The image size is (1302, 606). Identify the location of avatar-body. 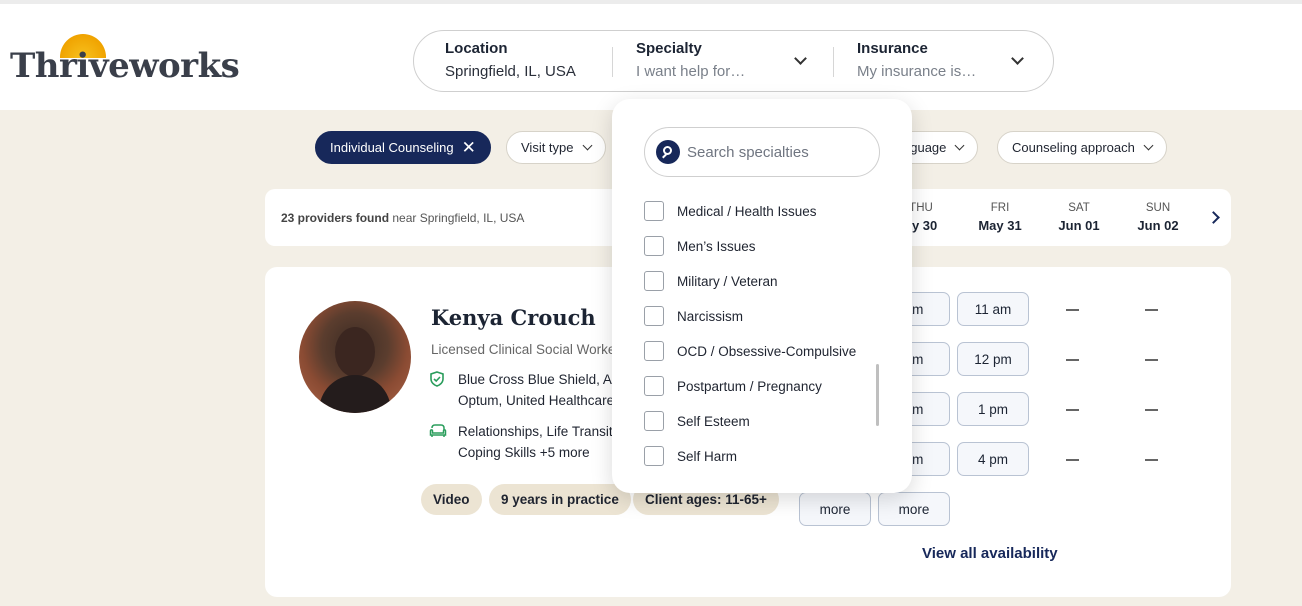
(355, 394).